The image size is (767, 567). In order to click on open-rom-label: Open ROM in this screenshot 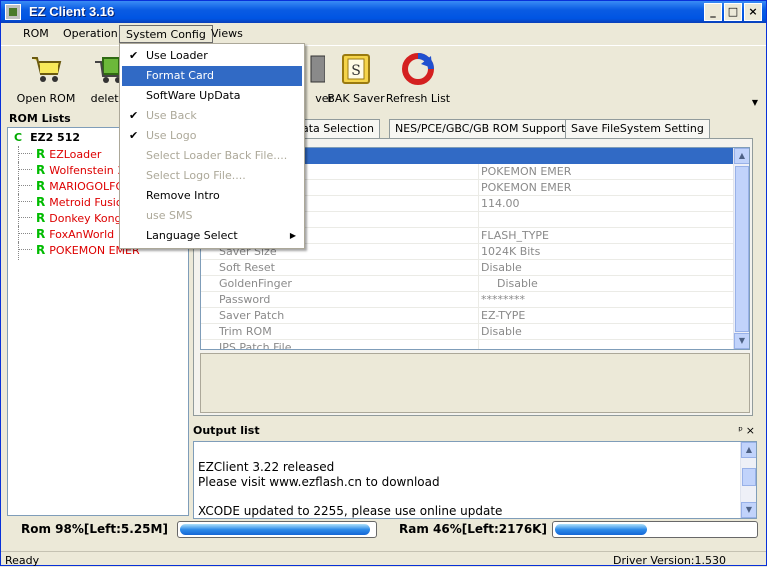, I will do `click(46, 98)`.